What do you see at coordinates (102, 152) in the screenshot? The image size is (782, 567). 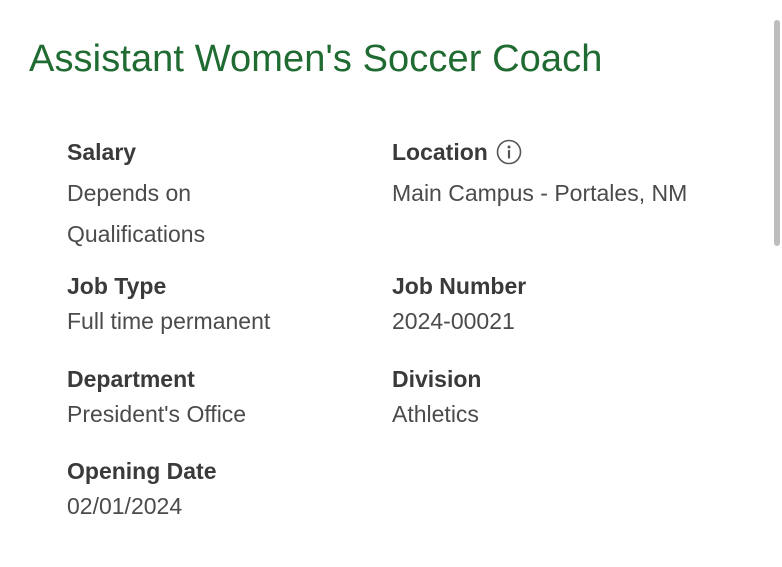 I see `salary-label: Salary` at bounding box center [102, 152].